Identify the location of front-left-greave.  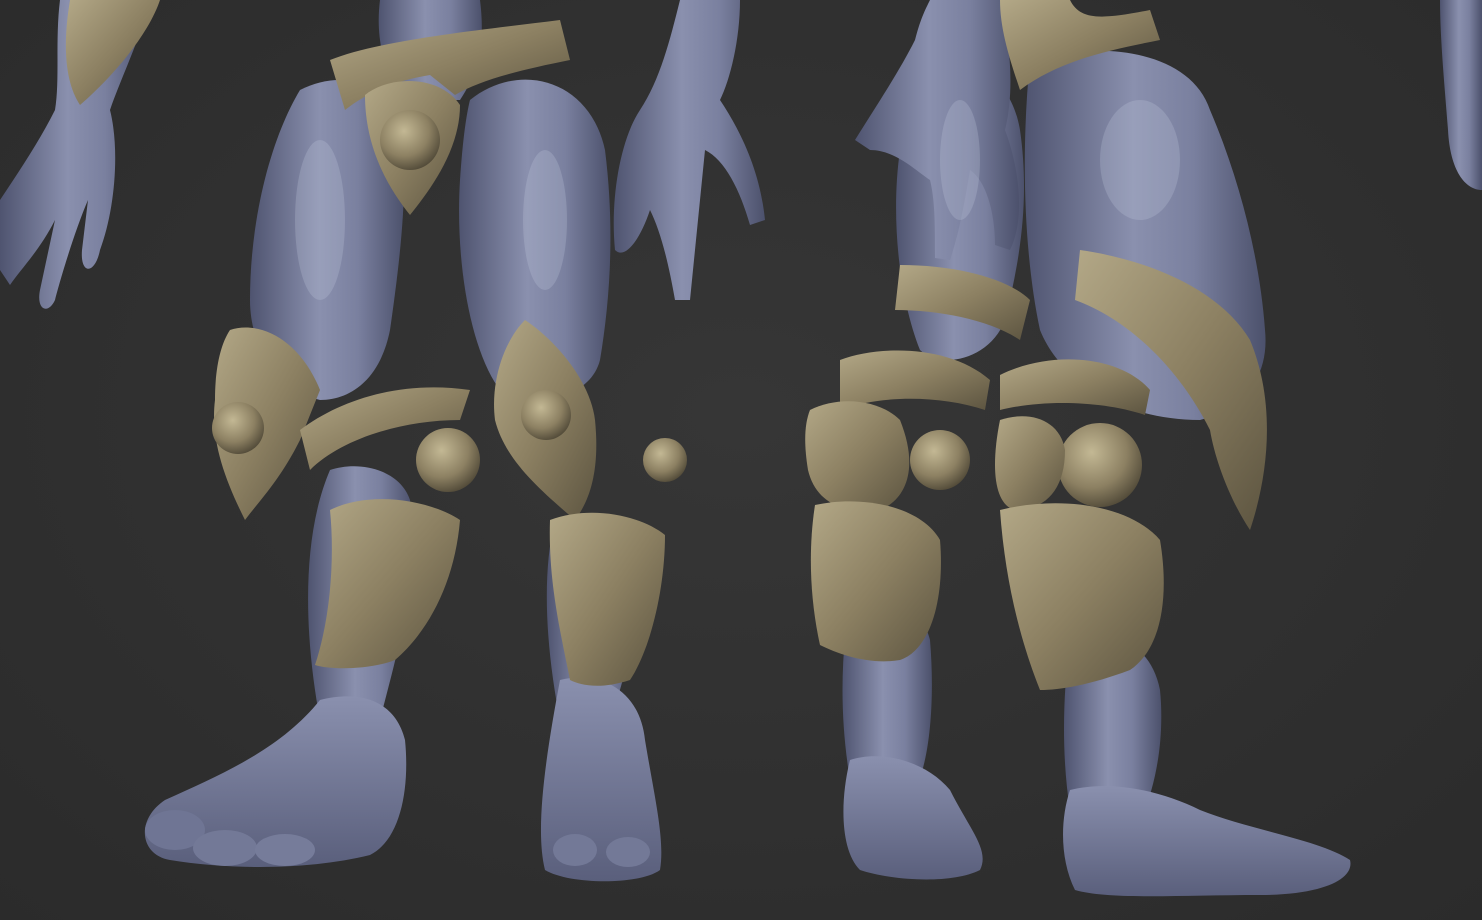
(387, 584).